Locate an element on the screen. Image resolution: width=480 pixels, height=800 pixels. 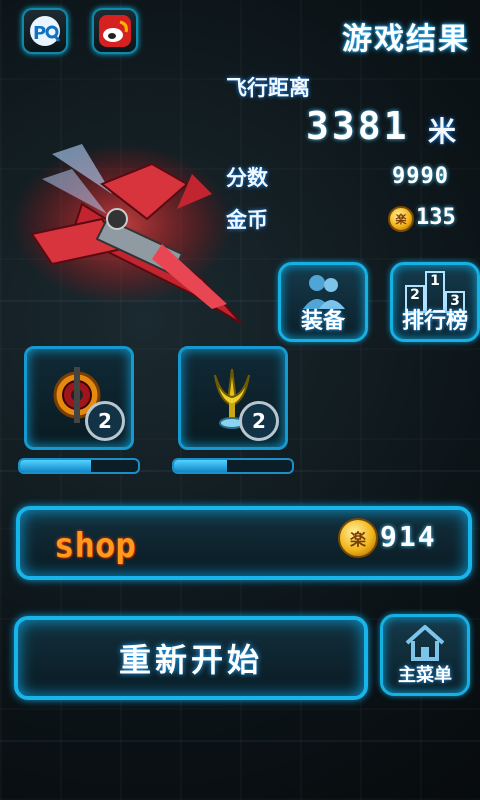
item-slot-trident: 2 is located at coordinates (233, 398).